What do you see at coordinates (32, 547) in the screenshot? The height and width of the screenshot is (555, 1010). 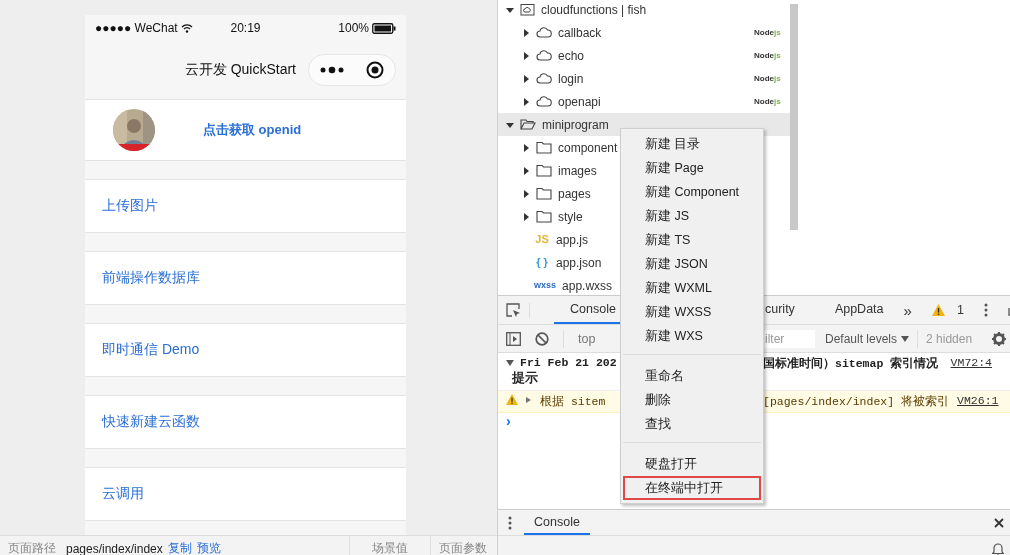 I see `path-label: 页面路径` at bounding box center [32, 547].